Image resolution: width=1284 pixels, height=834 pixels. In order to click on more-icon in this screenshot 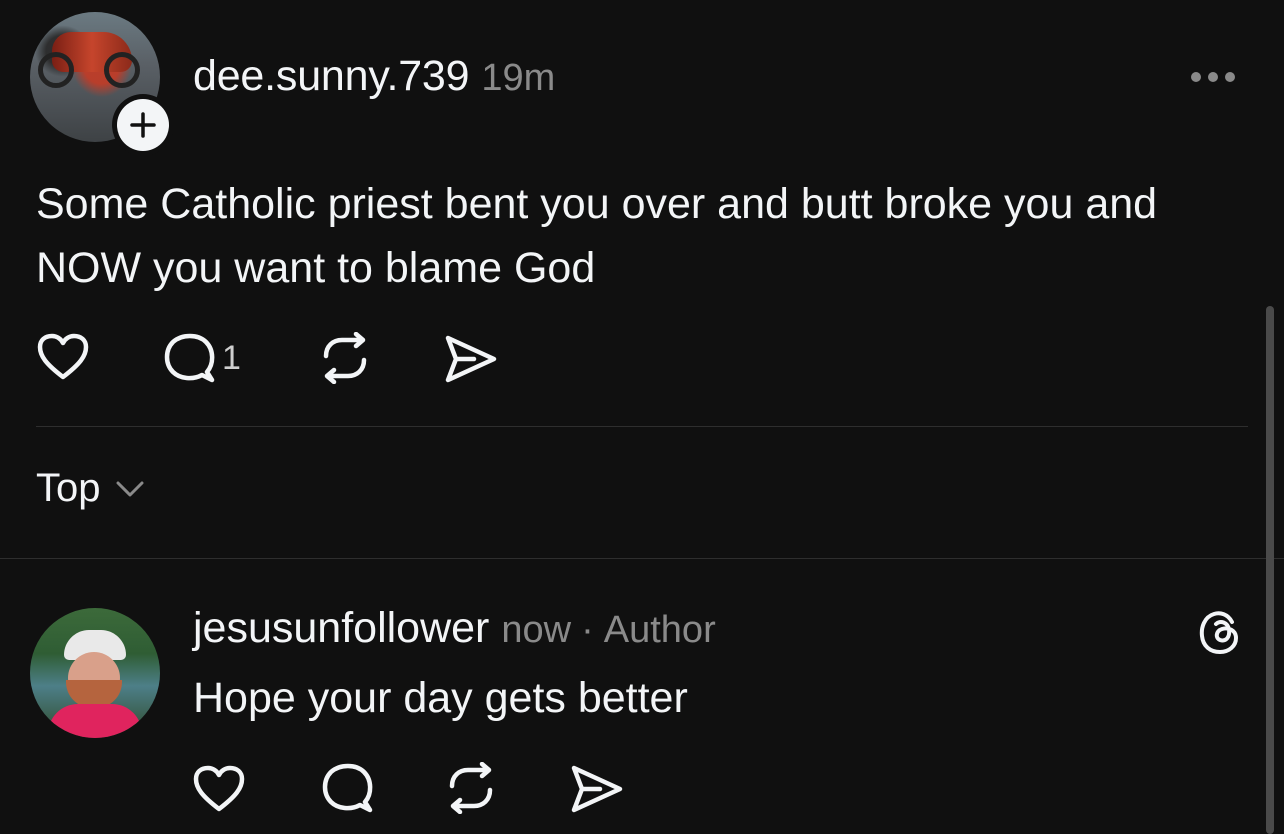, I will do `click(1213, 77)`.